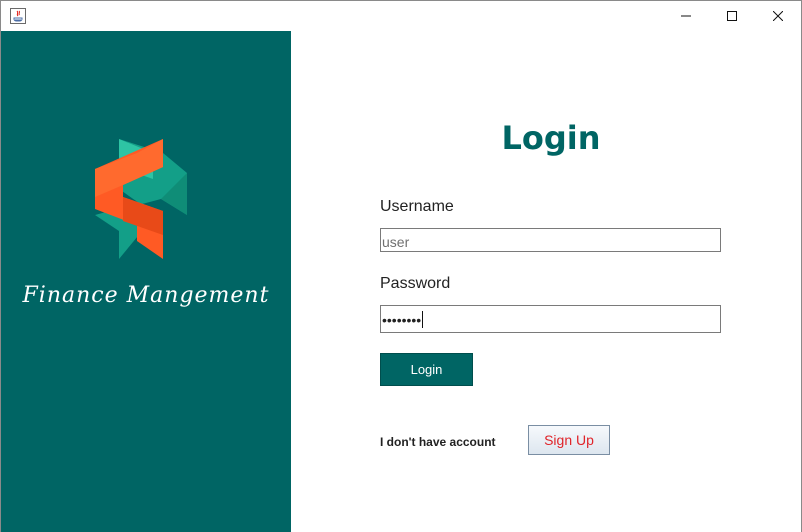 The height and width of the screenshot is (532, 802). What do you see at coordinates (550, 319) in the screenshot?
I see `password-input: ••••••••` at bounding box center [550, 319].